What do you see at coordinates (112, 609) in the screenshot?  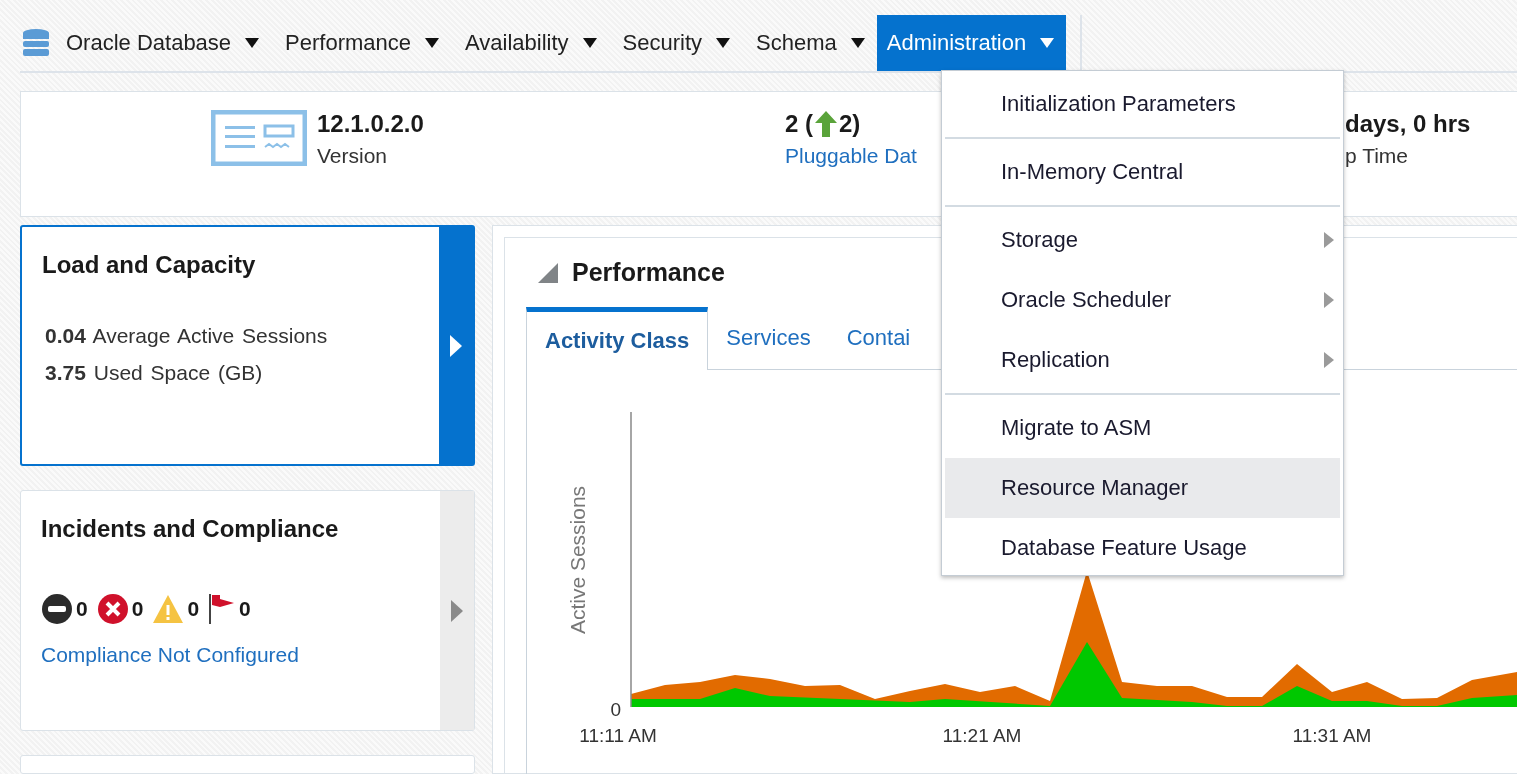 I see `error-icon` at bounding box center [112, 609].